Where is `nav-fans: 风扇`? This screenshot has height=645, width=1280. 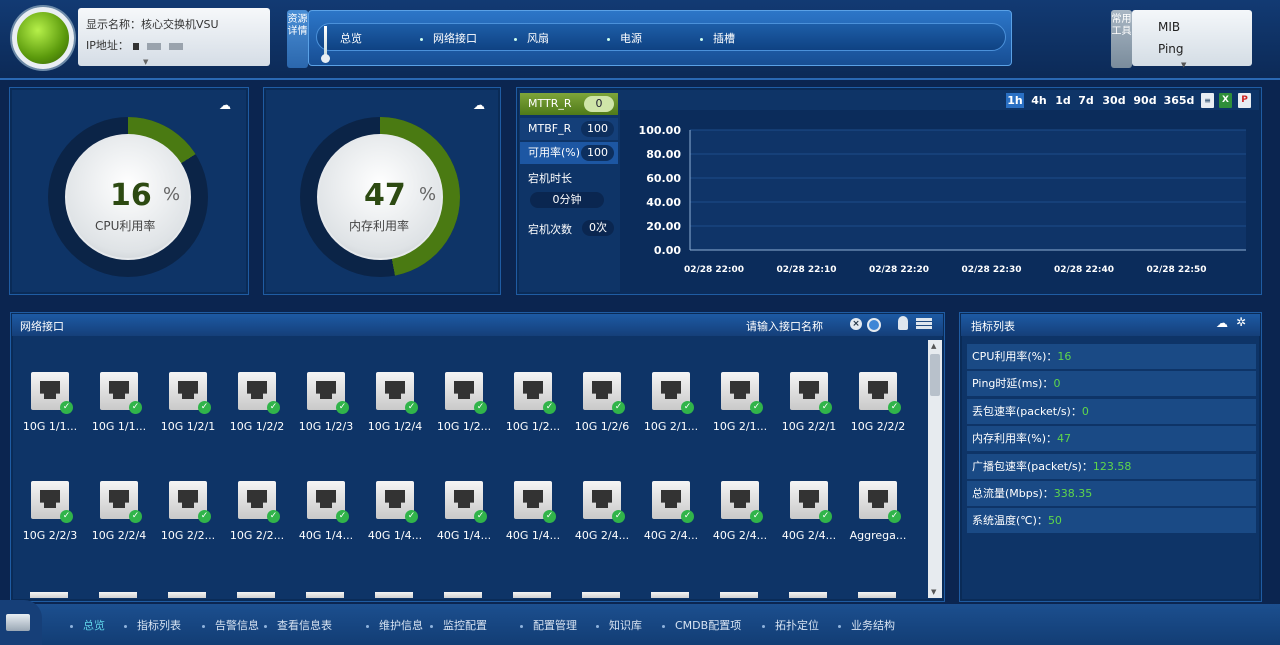
nav-fans: 风扇 is located at coordinates (531, 38).